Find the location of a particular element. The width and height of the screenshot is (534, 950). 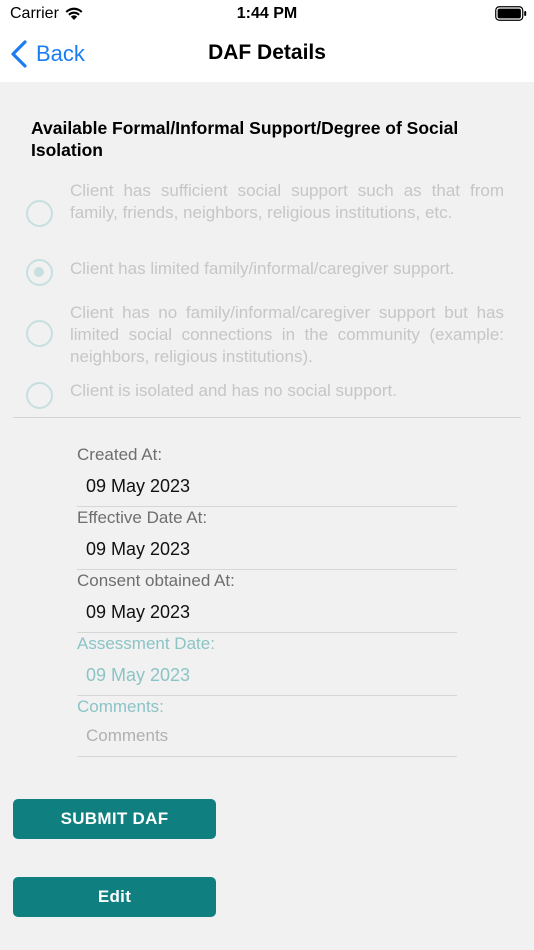

created-at-label: Created At: is located at coordinates (120, 454).